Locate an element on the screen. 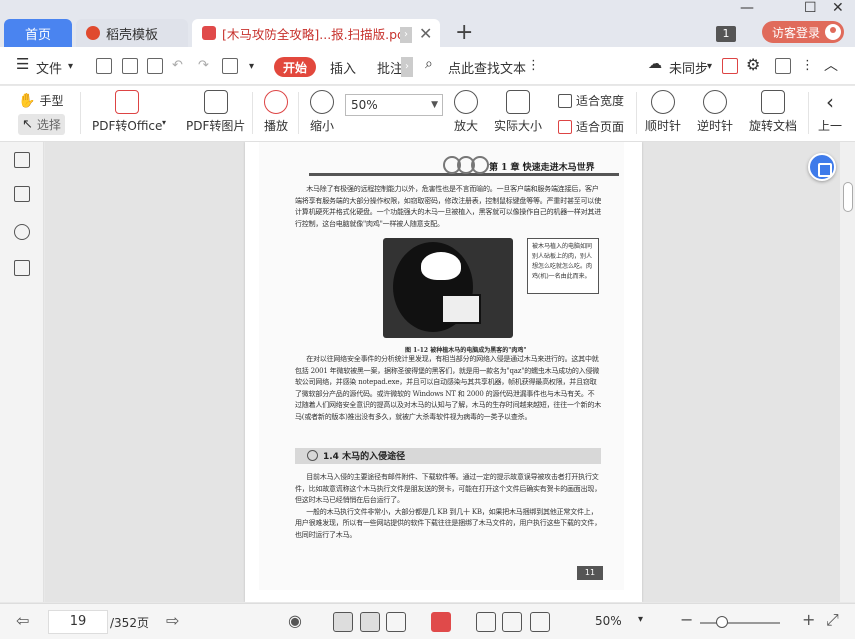  fit-page-button: 适合页面 is located at coordinates (591, 126).